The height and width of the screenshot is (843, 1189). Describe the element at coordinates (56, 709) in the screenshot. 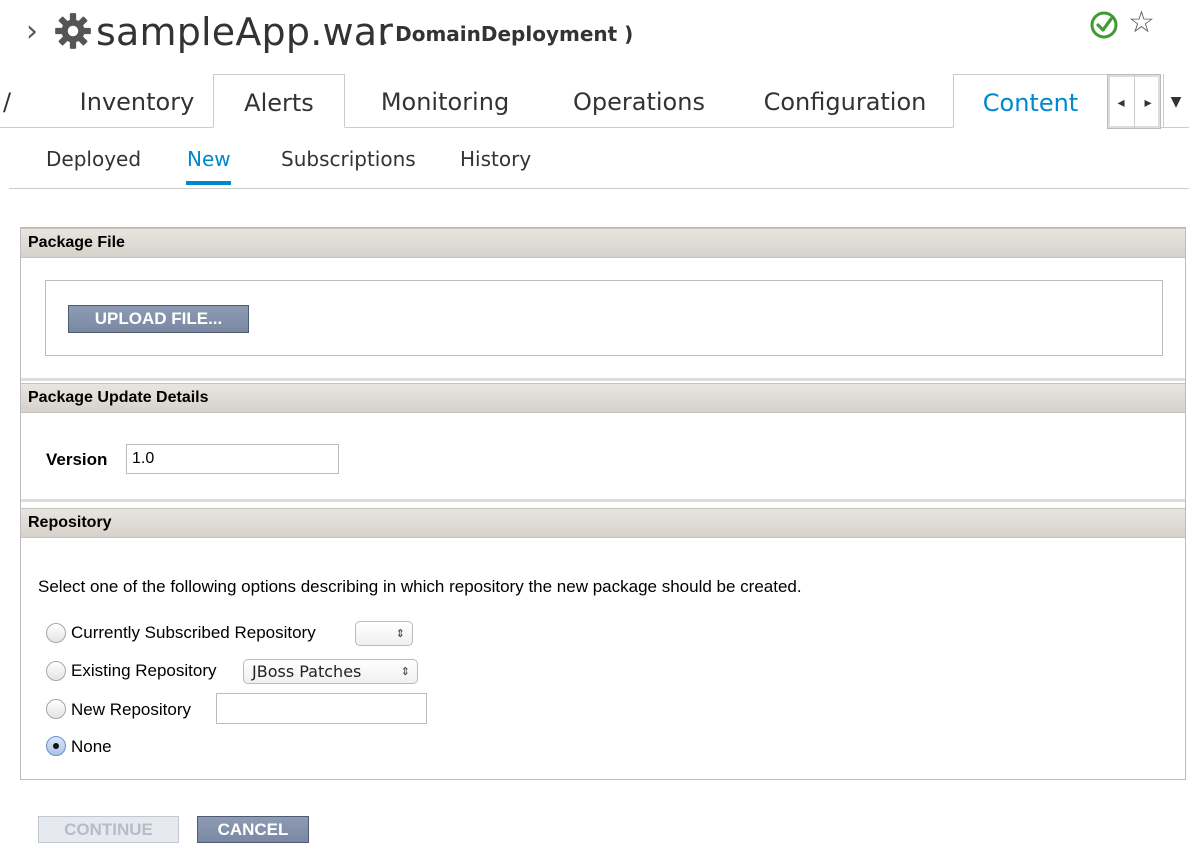

I see `radio-new-repository` at that location.